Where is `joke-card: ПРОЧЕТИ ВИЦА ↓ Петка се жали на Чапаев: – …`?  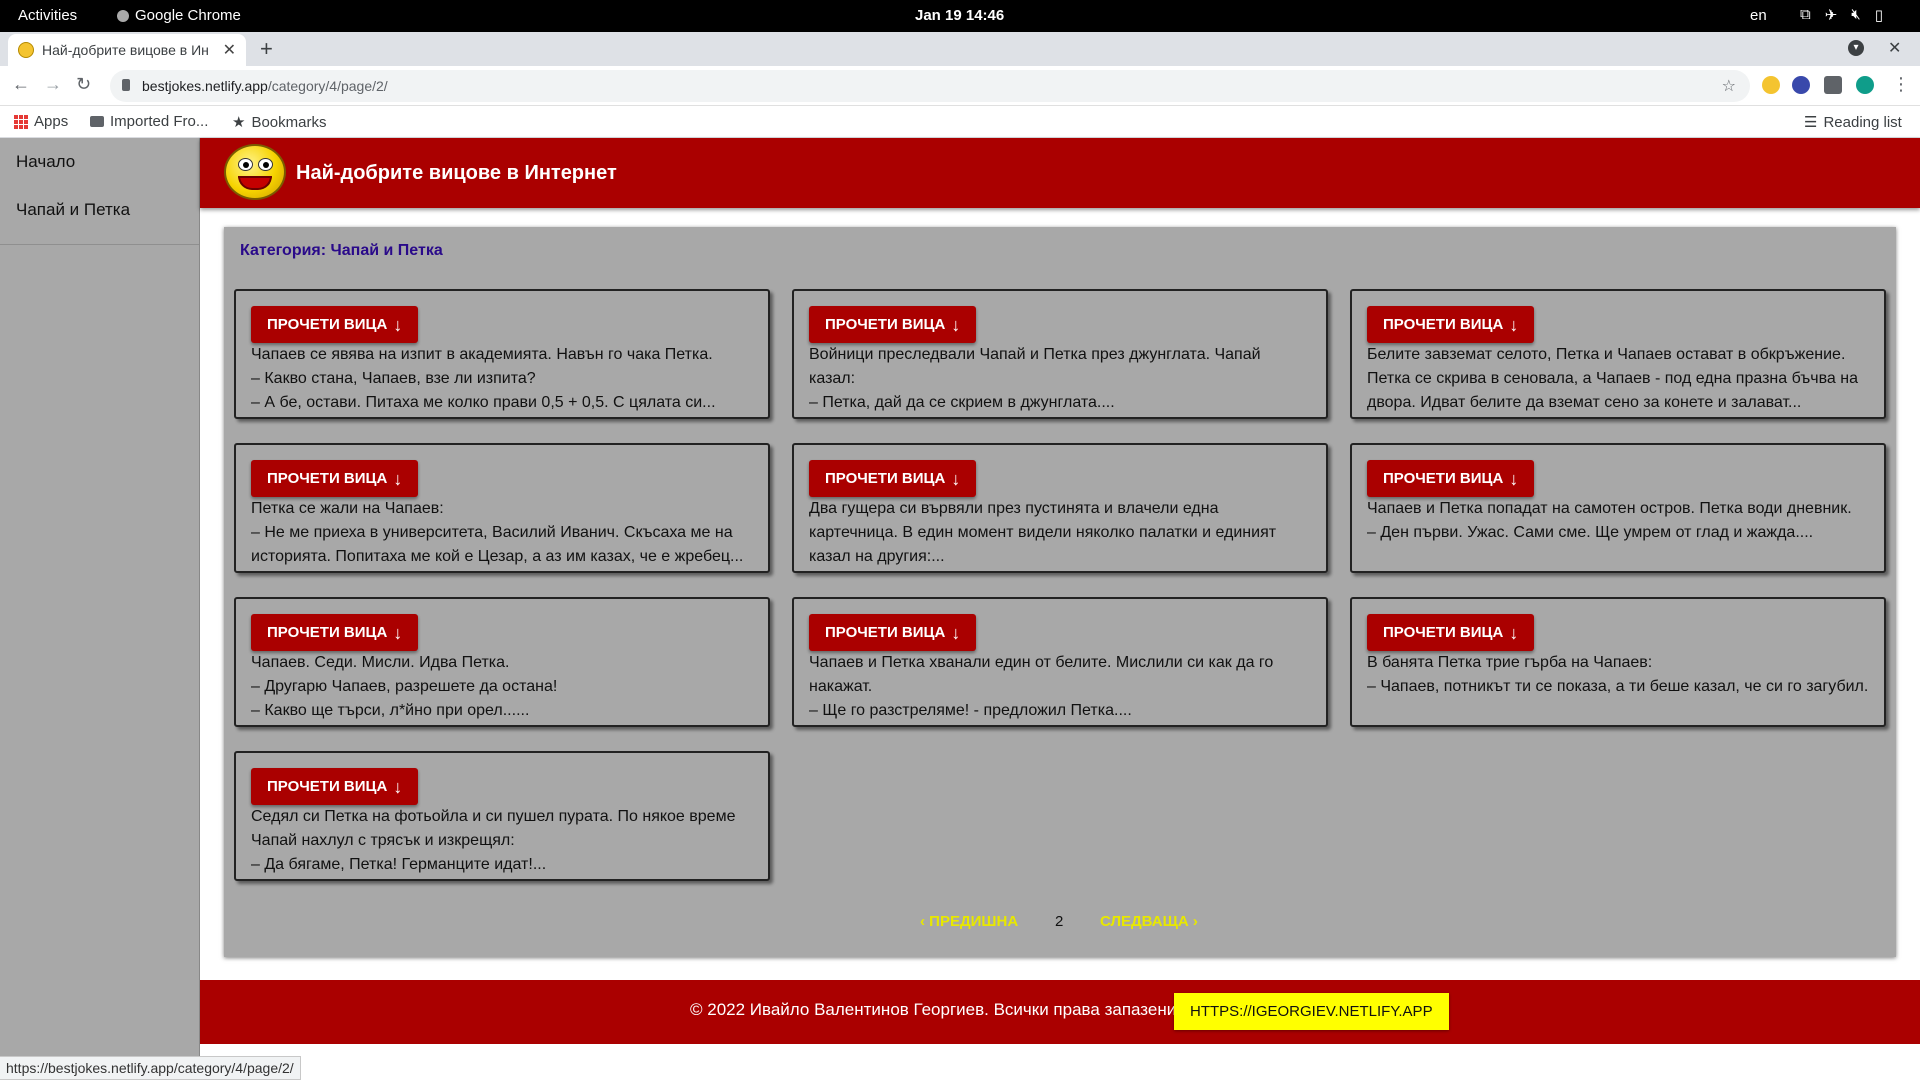
joke-card: ПРОЧЕТИ ВИЦА ↓ Петка се жали на Чапаев: – … is located at coordinates (502, 508).